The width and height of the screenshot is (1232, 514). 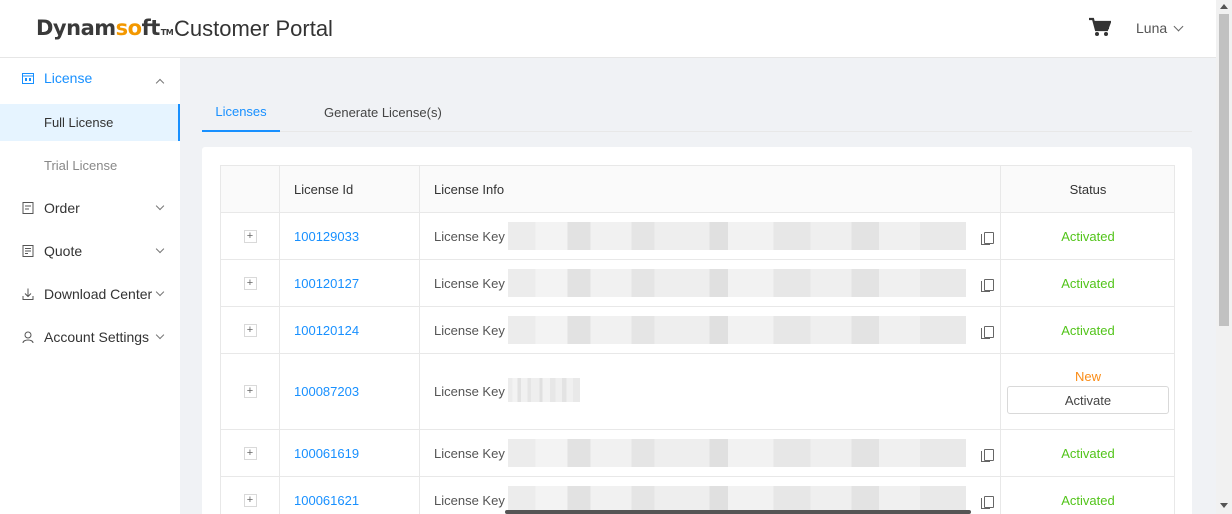 I want to click on column-header-status: Status, so click(x=1088, y=189).